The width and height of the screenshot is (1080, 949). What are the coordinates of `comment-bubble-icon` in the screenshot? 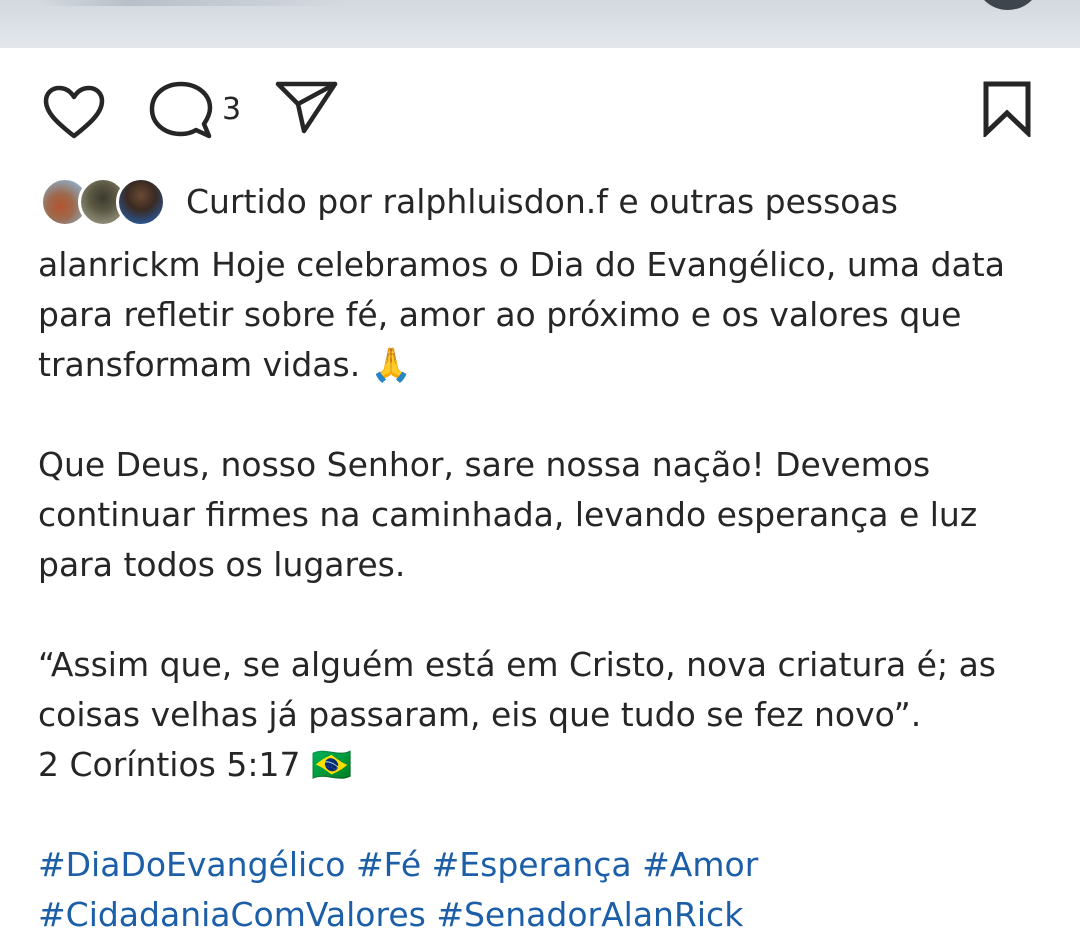 It's located at (181, 110).